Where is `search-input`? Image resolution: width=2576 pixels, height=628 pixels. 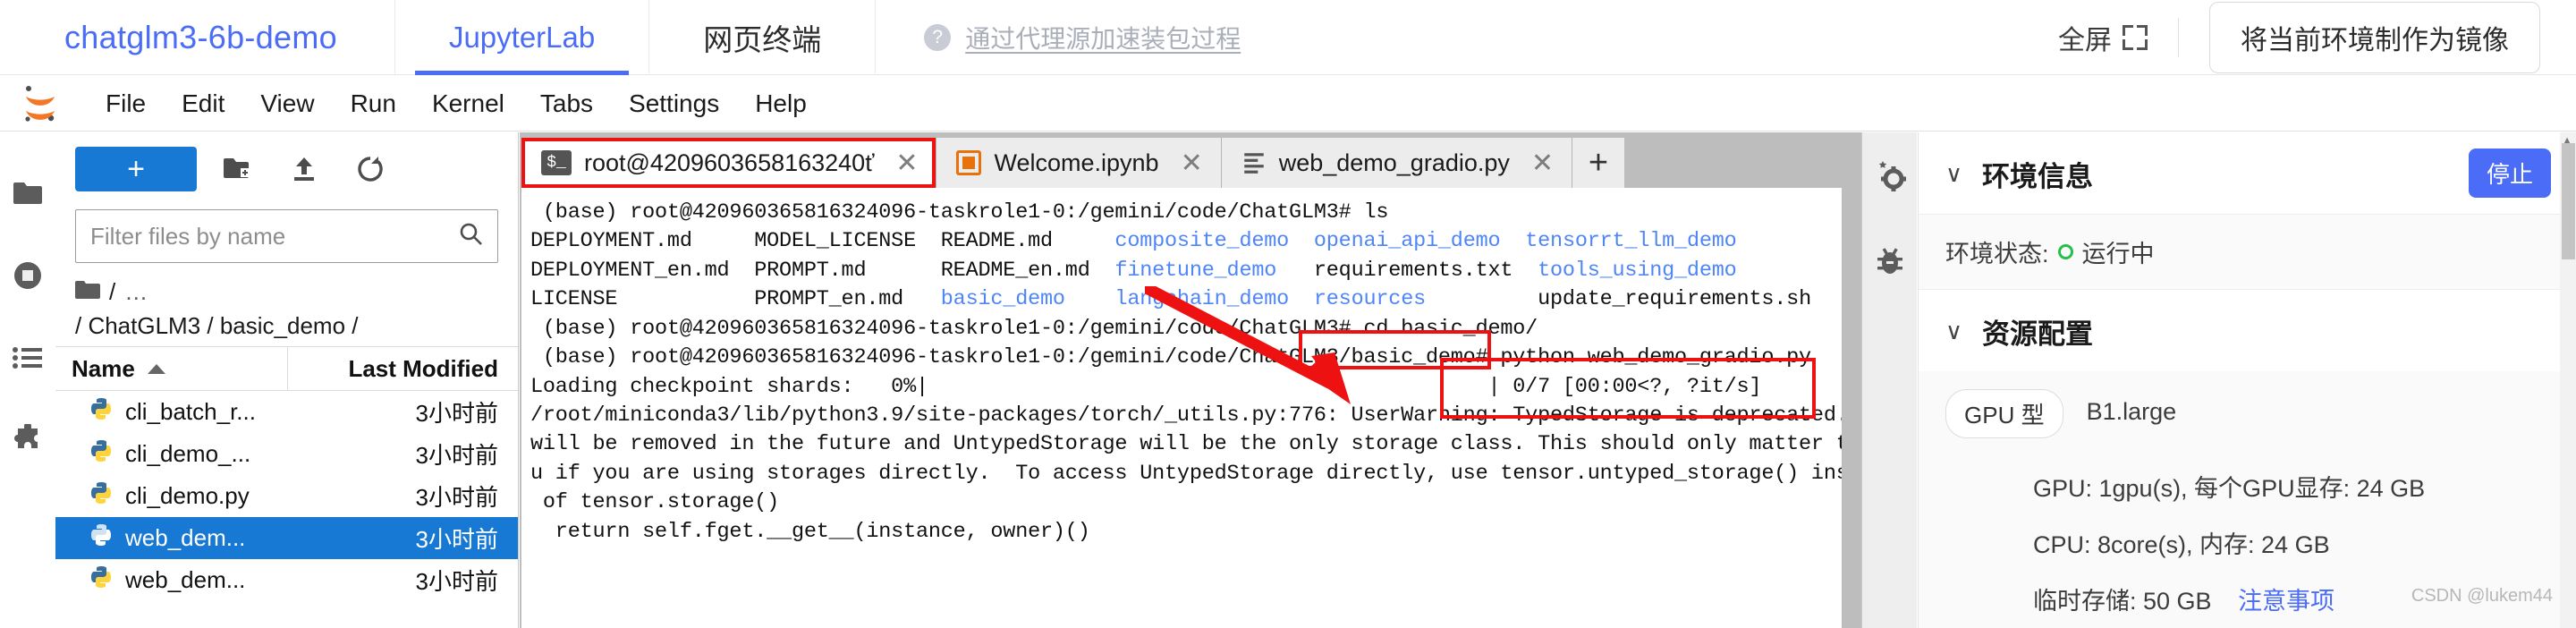
search-input is located at coordinates (270, 236).